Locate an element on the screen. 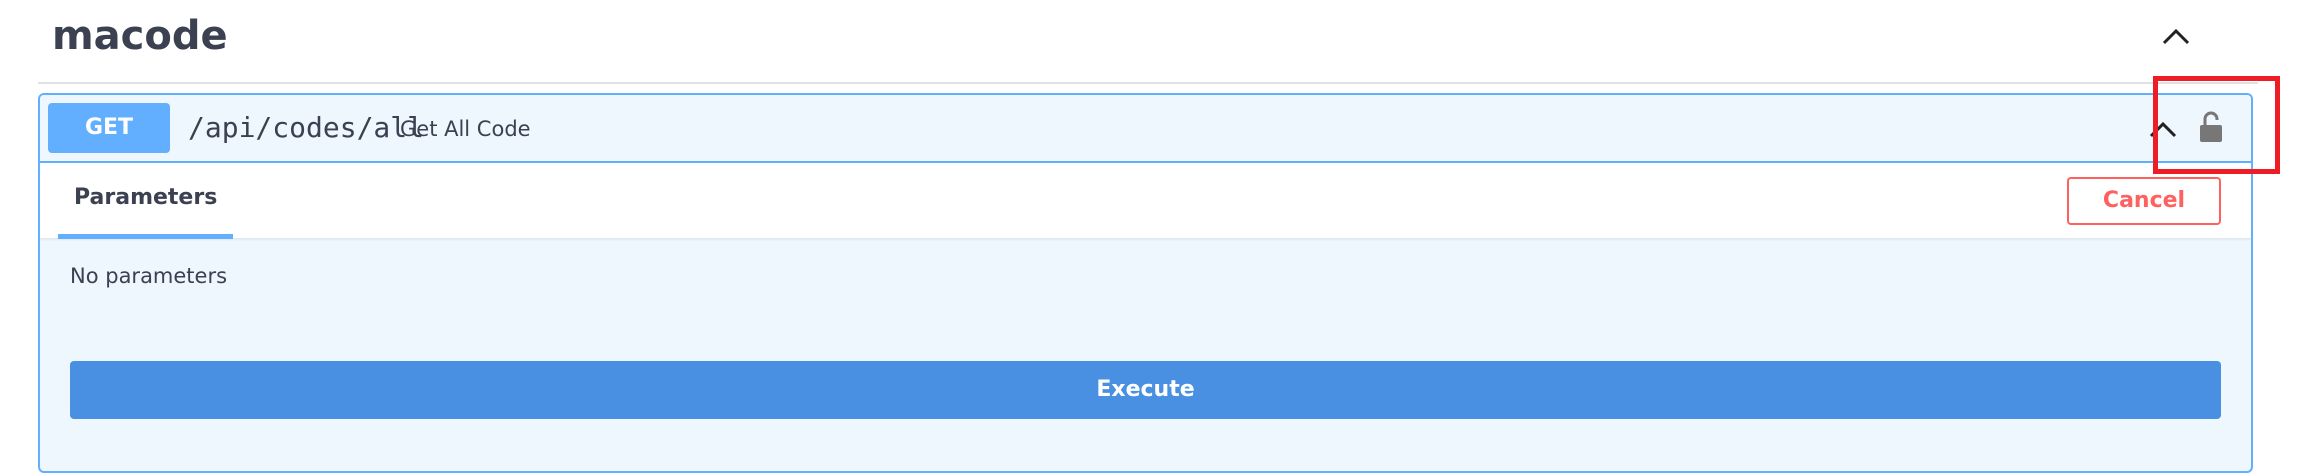  tag-collapse-button is located at coordinates (2176, 36).